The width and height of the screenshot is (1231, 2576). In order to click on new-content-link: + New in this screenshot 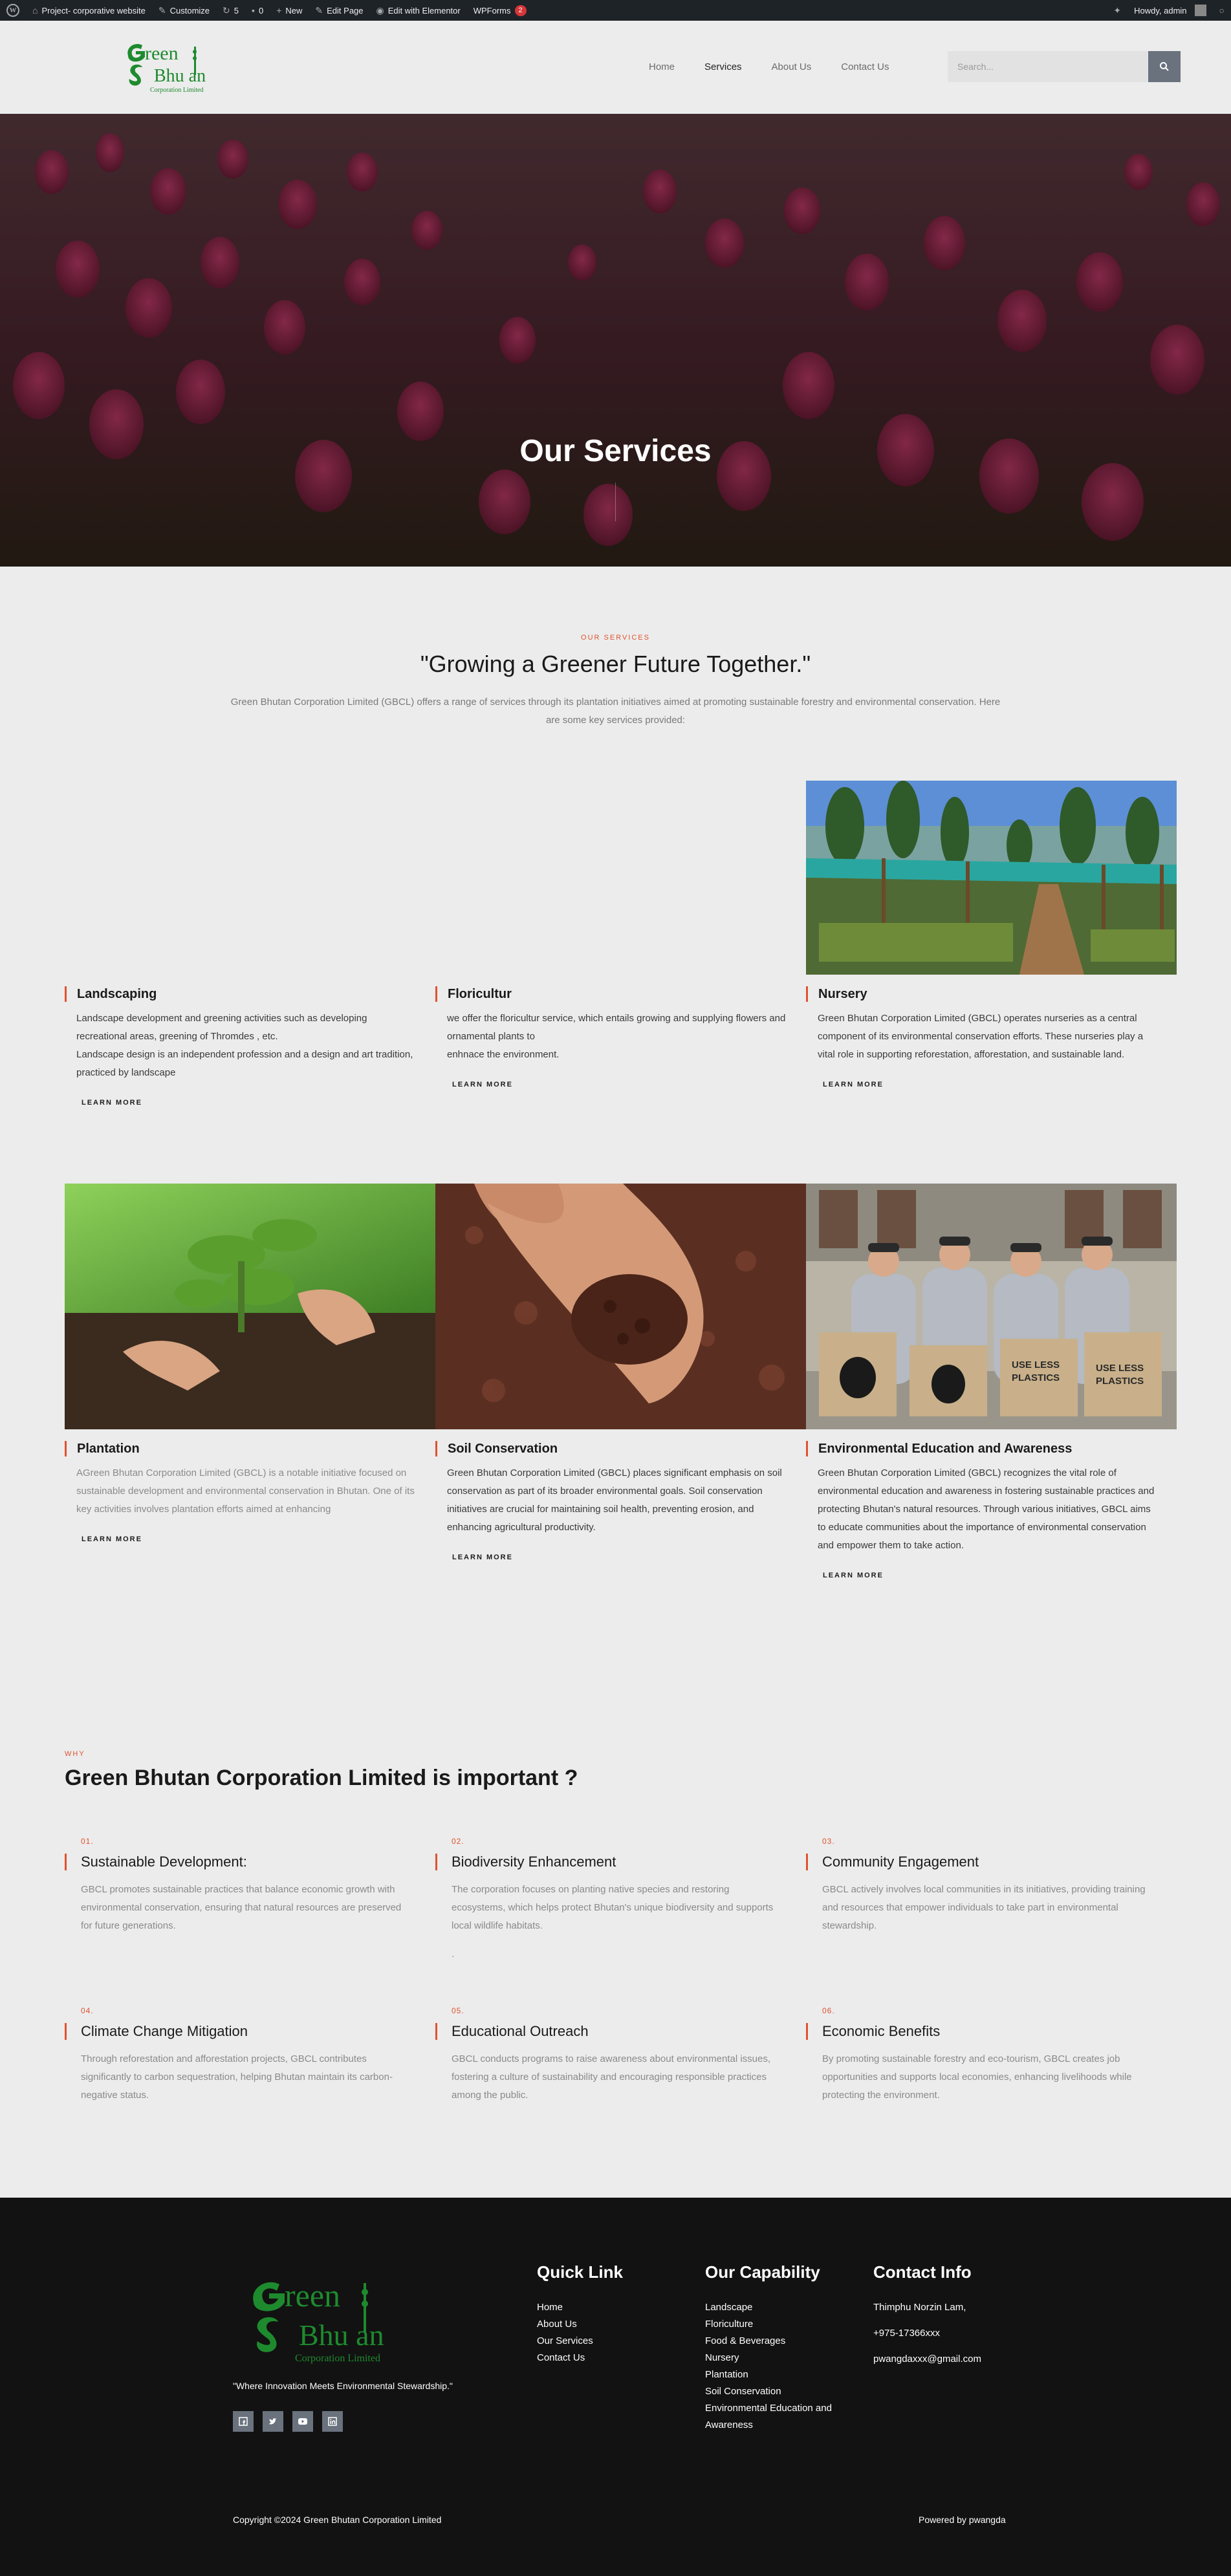, I will do `click(289, 10)`.